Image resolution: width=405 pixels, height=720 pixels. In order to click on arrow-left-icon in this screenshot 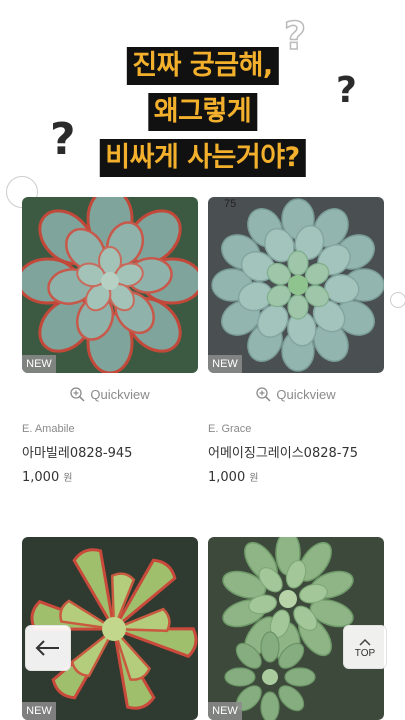, I will do `click(47, 648)`.